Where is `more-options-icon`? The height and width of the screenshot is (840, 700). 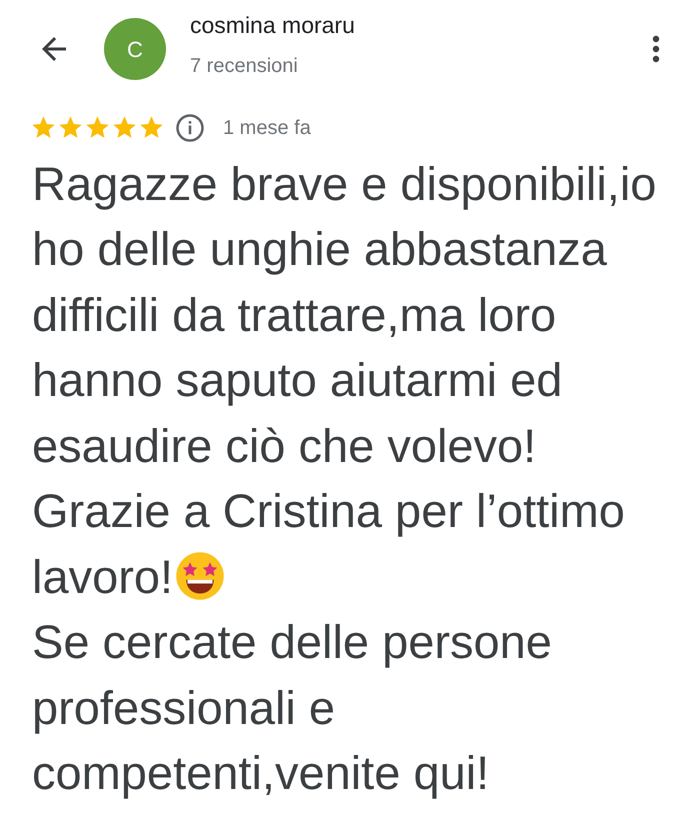 more-options-icon is located at coordinates (656, 49).